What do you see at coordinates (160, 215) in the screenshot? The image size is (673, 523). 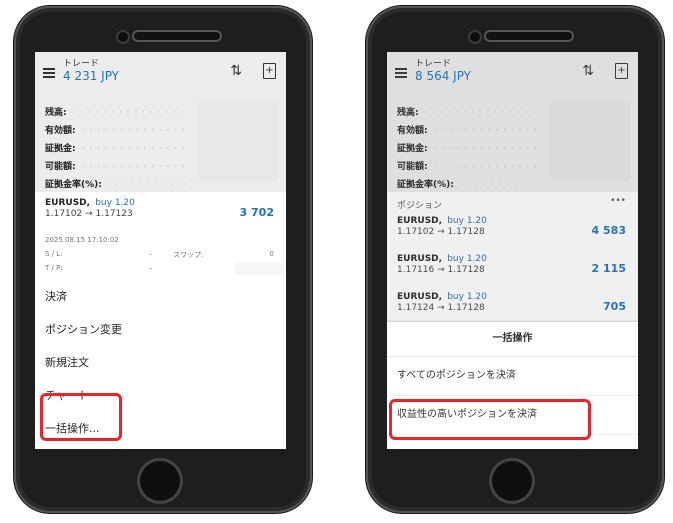 I see `position-row: EURUSD, buy 1.20 1.17102 → 1.17123 3 702` at bounding box center [160, 215].